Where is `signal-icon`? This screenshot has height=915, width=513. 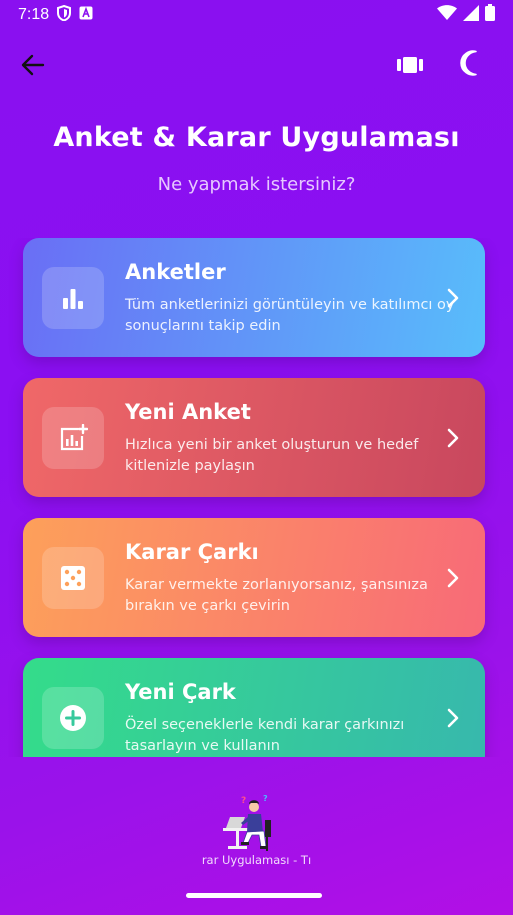 signal-icon is located at coordinates (471, 15).